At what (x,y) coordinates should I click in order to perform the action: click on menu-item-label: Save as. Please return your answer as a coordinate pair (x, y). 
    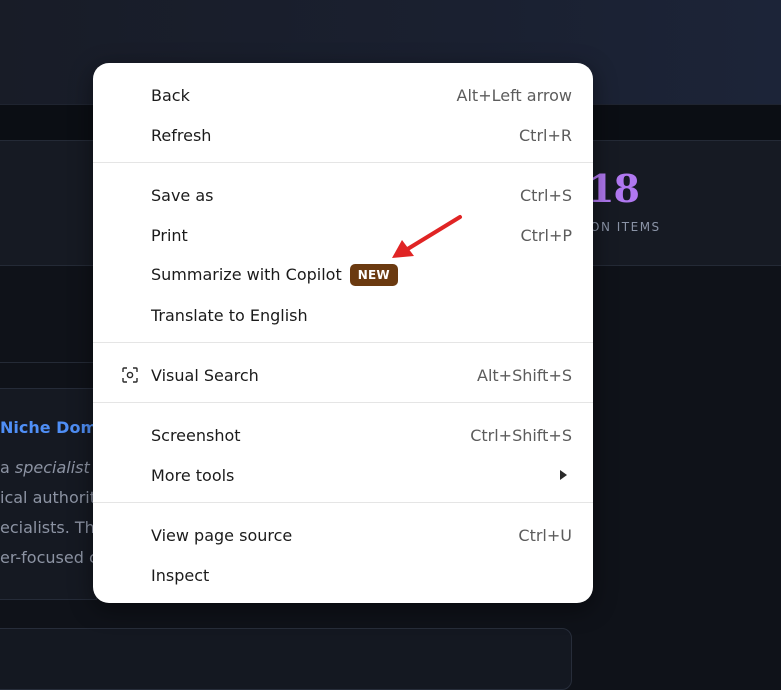
    Looking at the image, I should click on (182, 195).